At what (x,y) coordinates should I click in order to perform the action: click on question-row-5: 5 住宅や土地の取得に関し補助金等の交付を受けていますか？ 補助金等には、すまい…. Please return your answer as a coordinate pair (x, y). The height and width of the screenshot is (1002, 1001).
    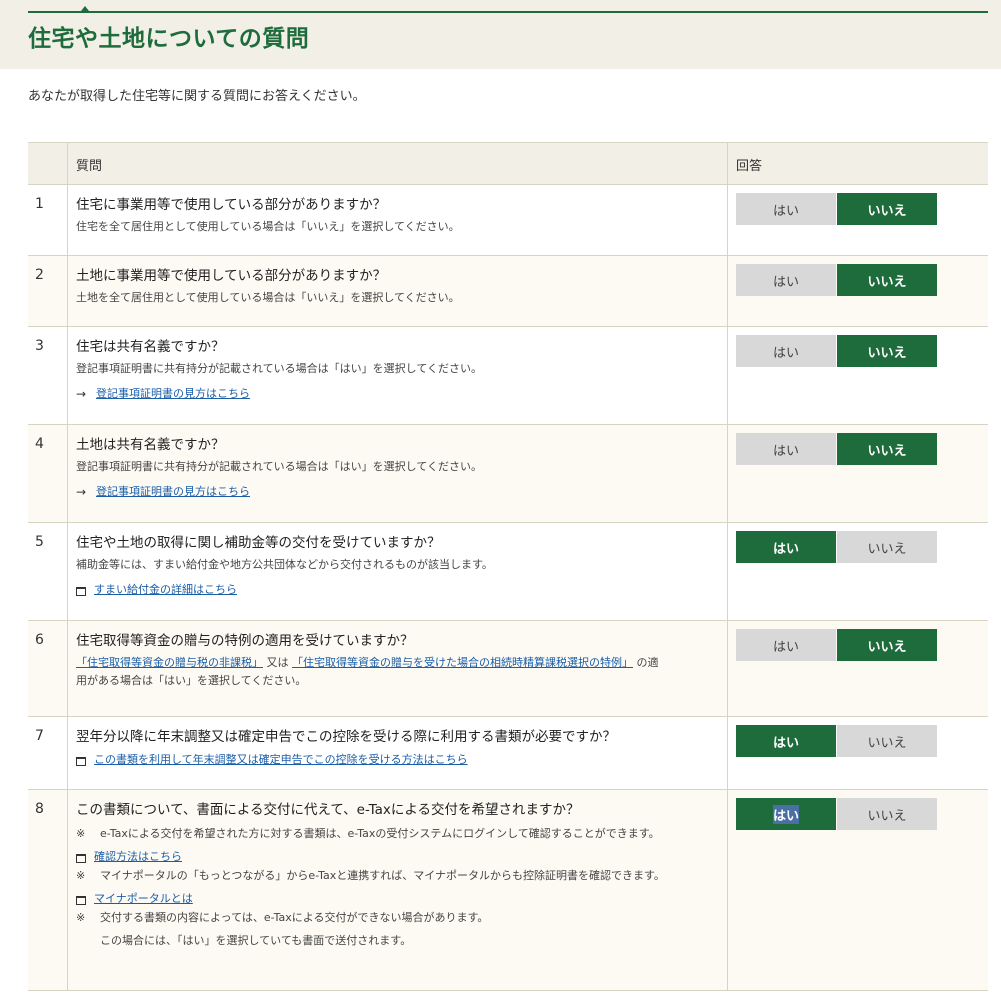
    Looking at the image, I should click on (508, 572).